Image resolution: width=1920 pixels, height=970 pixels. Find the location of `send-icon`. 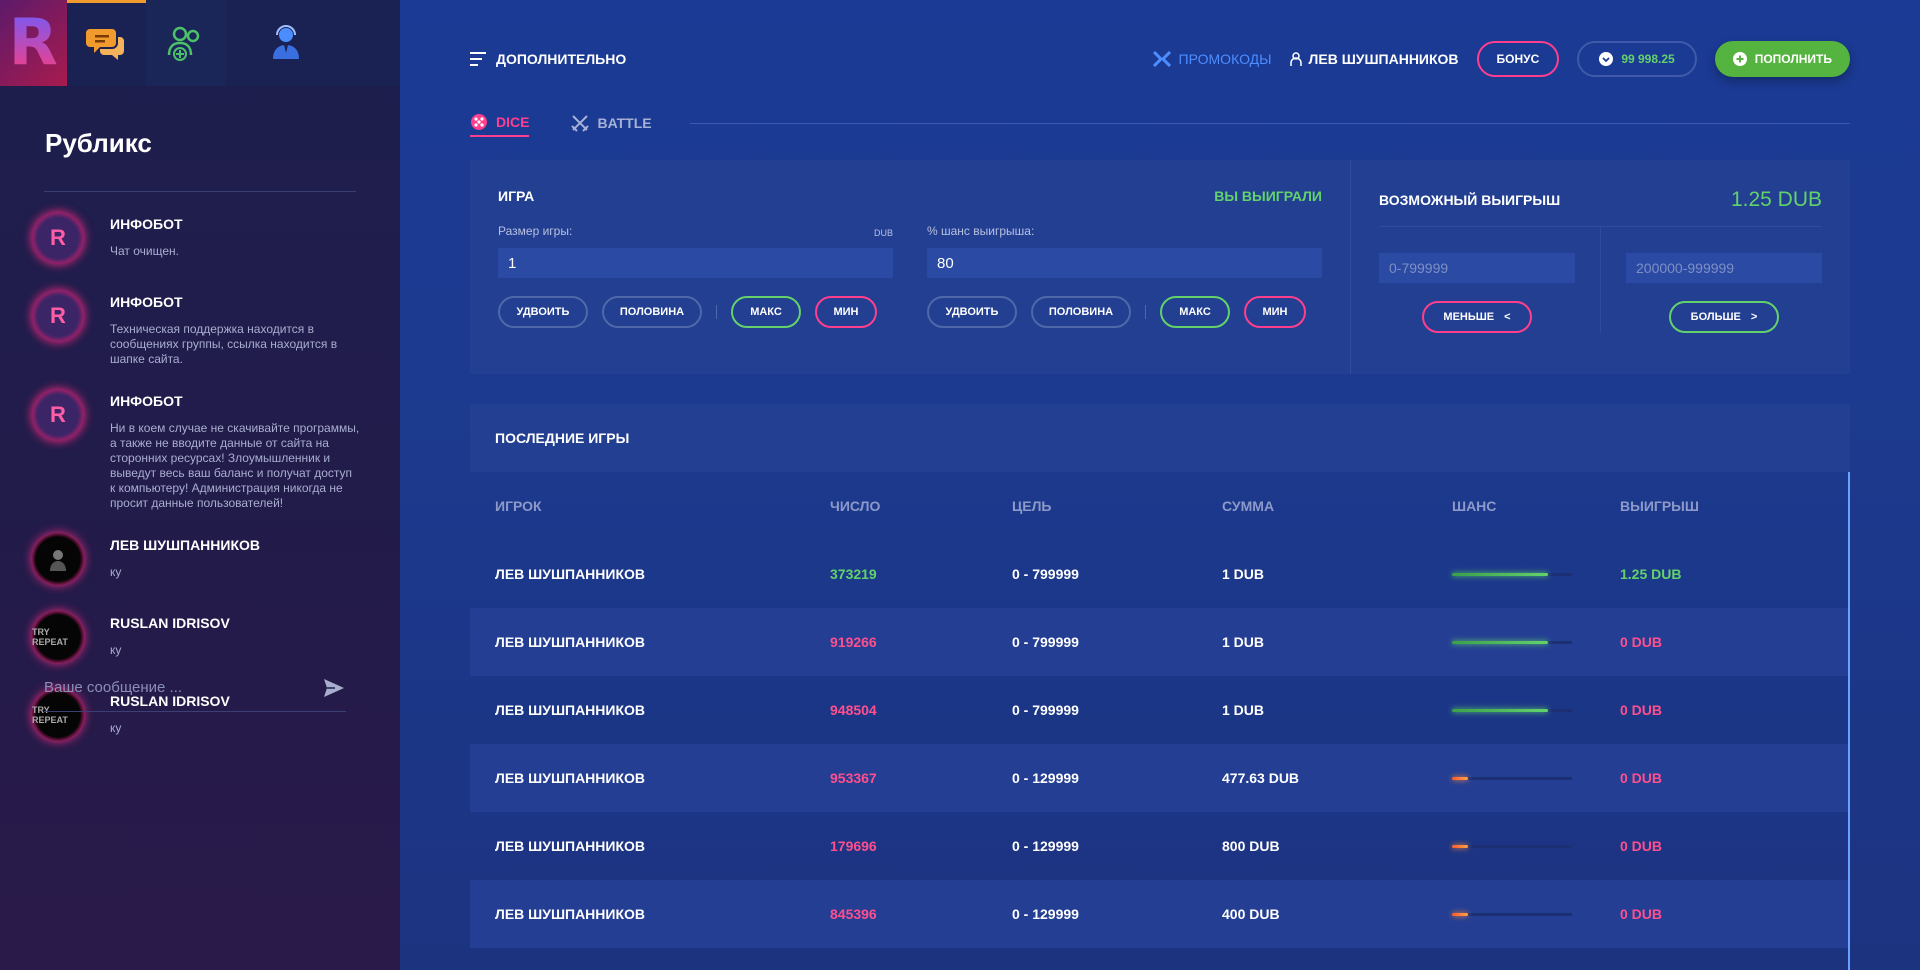

send-icon is located at coordinates (334, 688).